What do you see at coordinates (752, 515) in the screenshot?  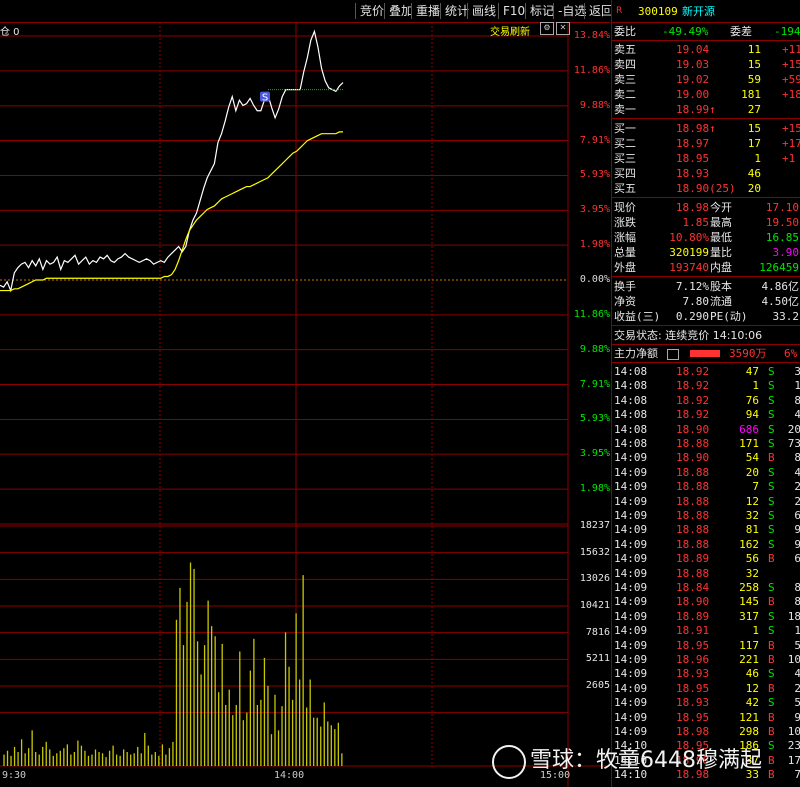 I see `tick-volume: 32` at bounding box center [752, 515].